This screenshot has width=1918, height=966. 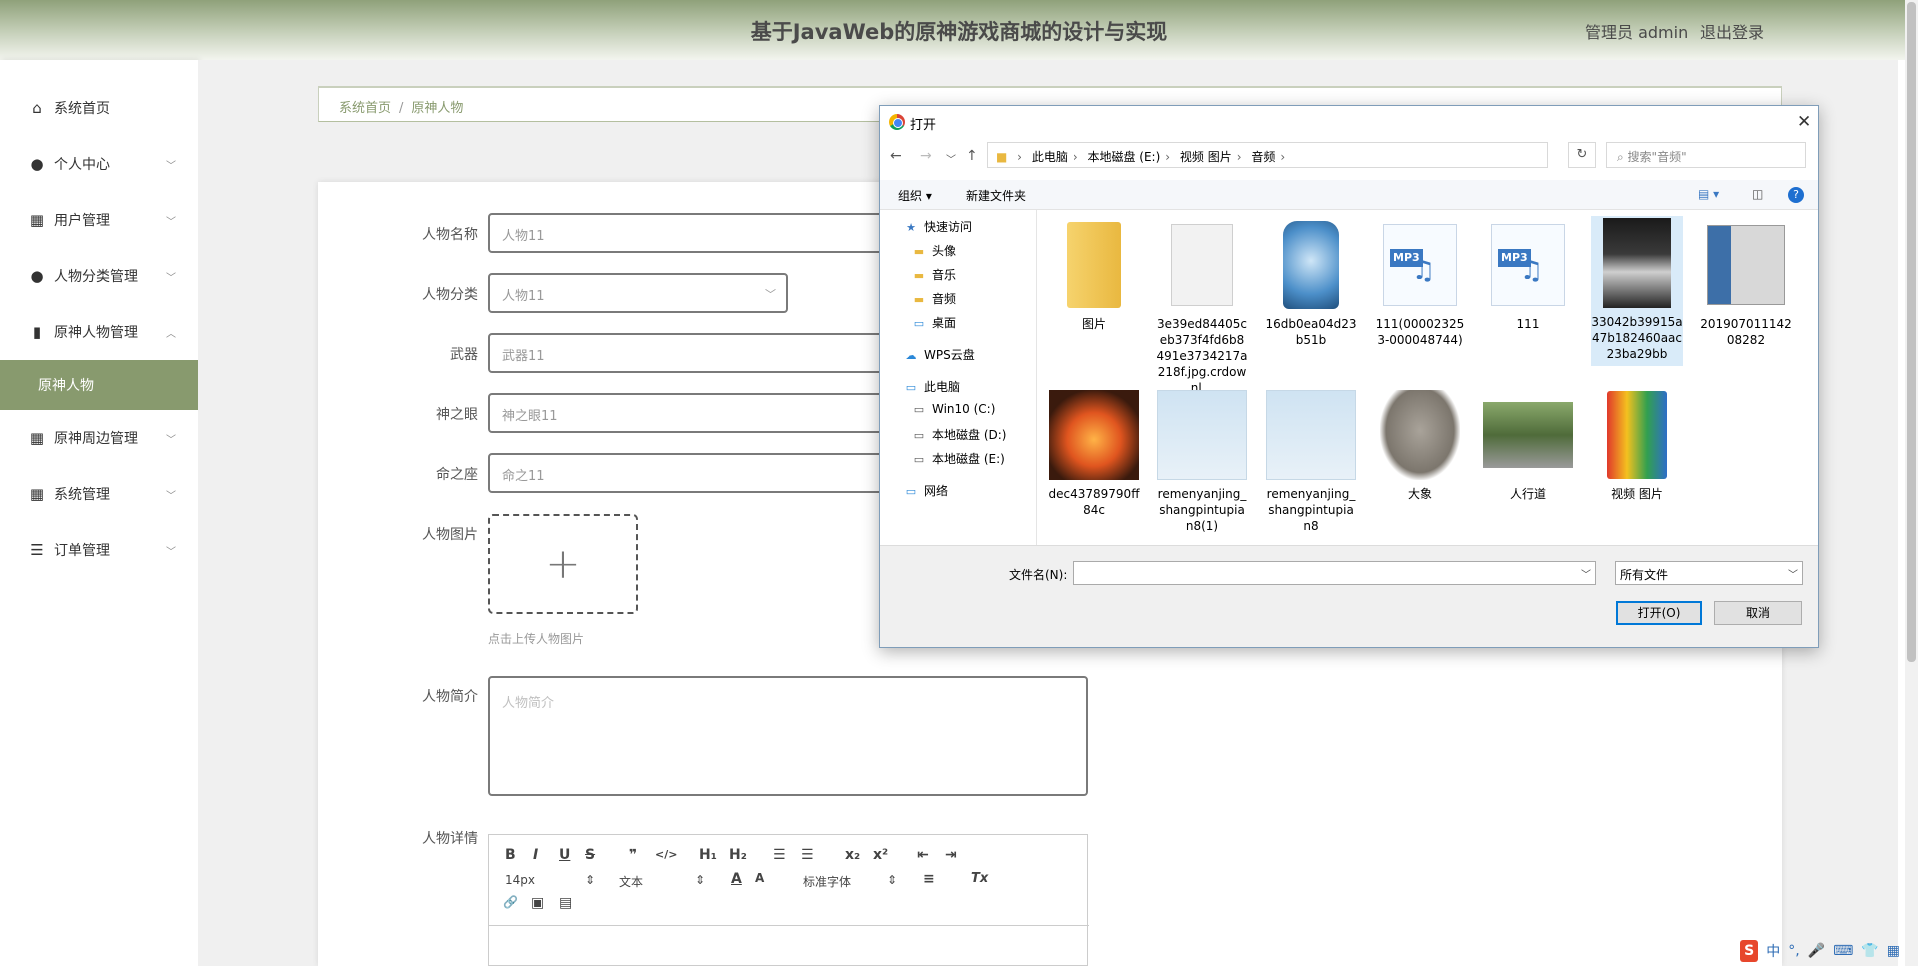 What do you see at coordinates (82, 551) in the screenshot?
I see `sidebar-item-label: 订单管理` at bounding box center [82, 551].